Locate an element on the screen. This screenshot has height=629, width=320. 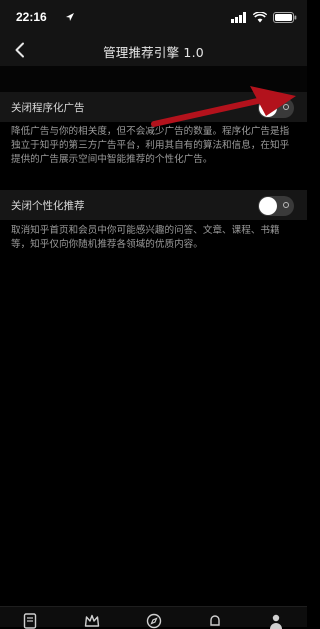
nav-bar: 管理推荐引擎 1.0 is located at coordinates (153, 50).